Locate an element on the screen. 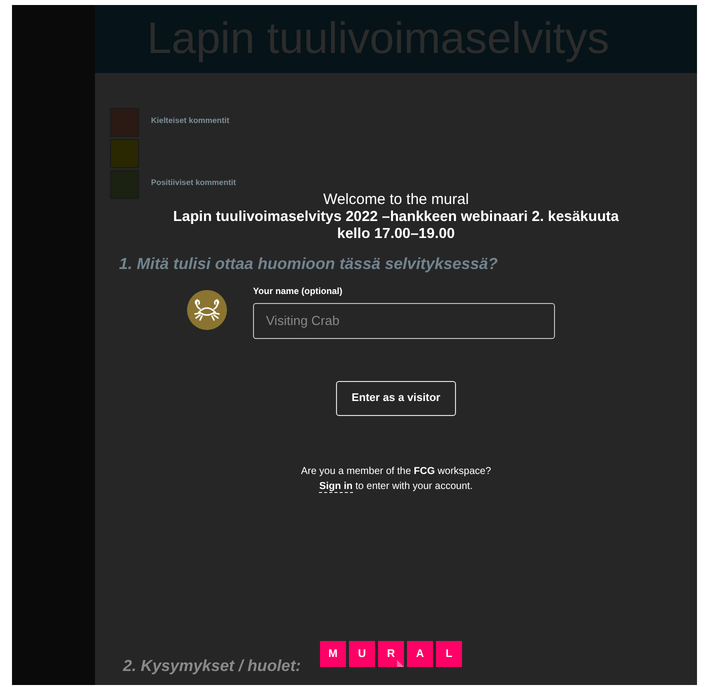 The width and height of the screenshot is (705, 687). question-heading: 2. Kysymykset / huolet: is located at coordinates (212, 667).